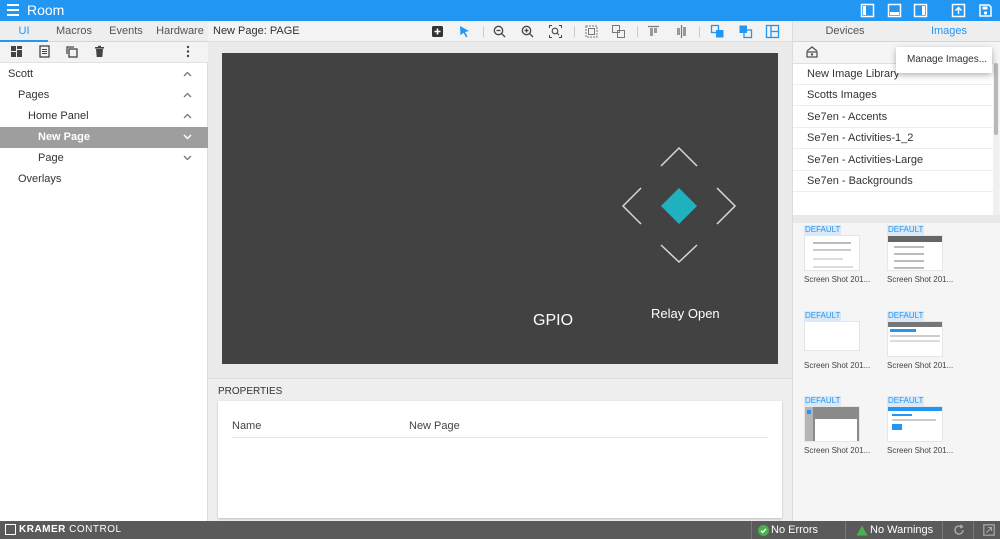 The width and height of the screenshot is (1000, 539). I want to click on refresh-icon, so click(959, 530).